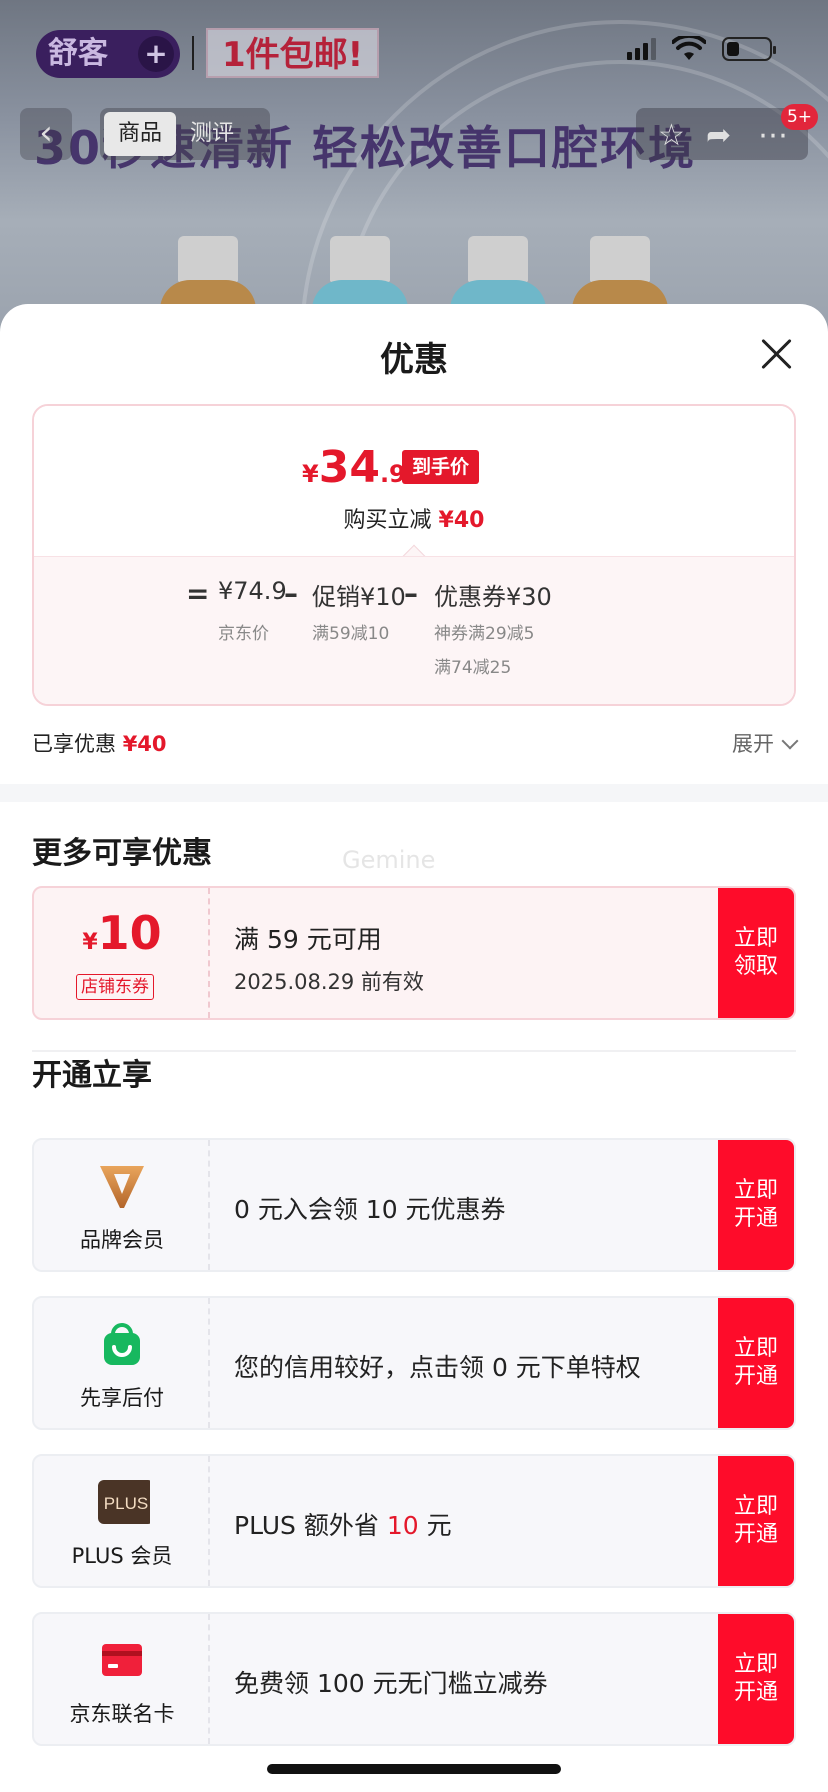  Describe the element at coordinates (473, 668) in the screenshot. I see `coupon-desc: 满74减25` at that location.